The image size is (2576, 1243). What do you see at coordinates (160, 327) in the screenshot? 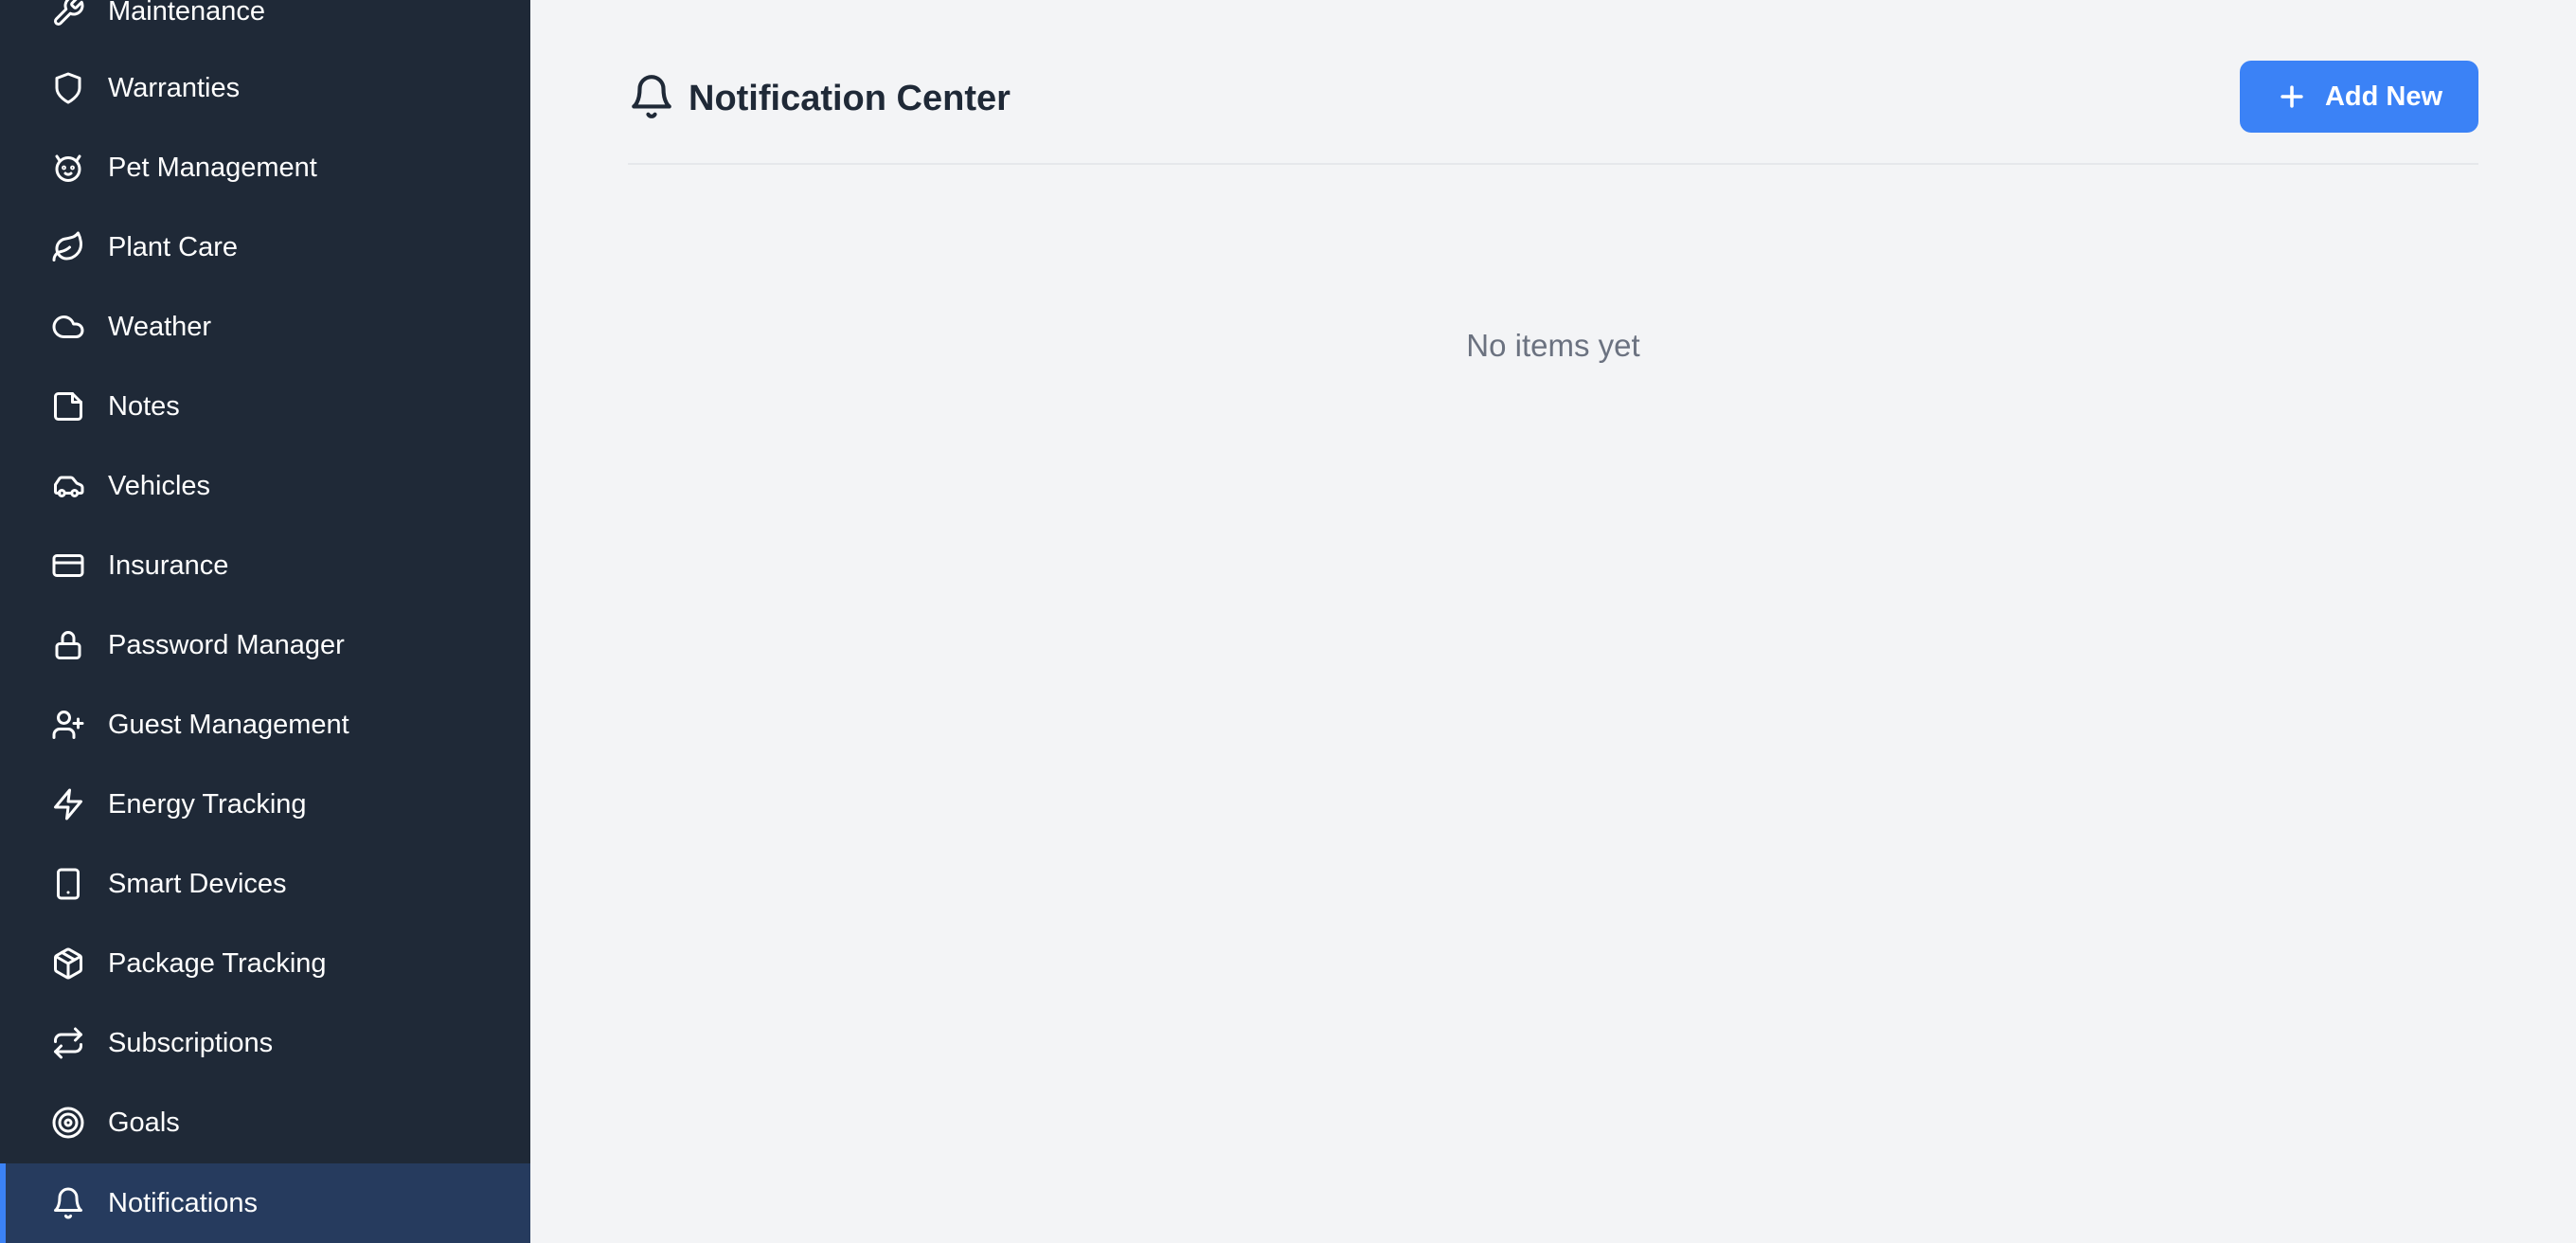
I see `sidebar-item-label: Weather` at bounding box center [160, 327].